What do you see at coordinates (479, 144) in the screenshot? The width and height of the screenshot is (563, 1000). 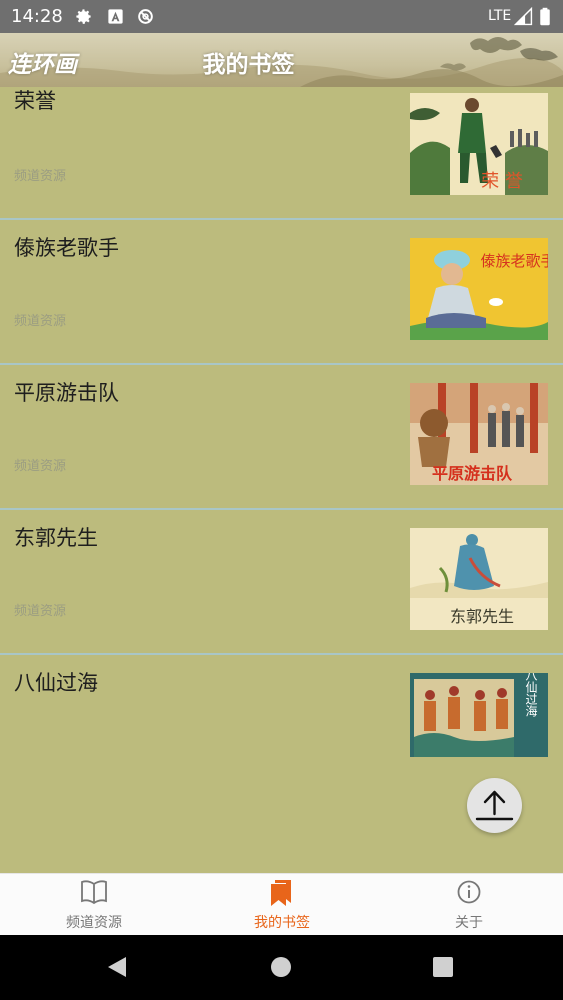 I see `item-cover: 荣 誉` at bounding box center [479, 144].